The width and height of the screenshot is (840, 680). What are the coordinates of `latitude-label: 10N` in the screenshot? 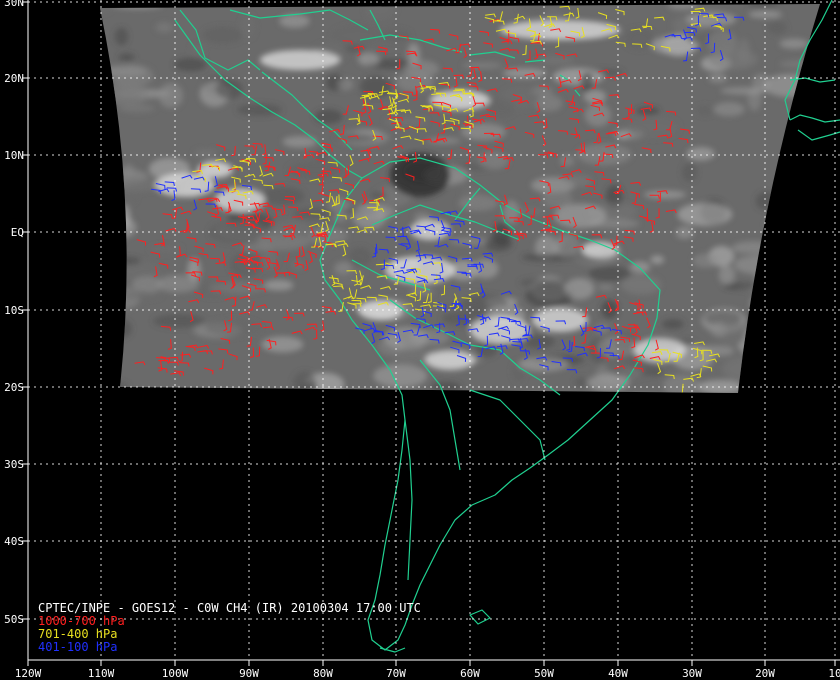 It's located at (14, 155).